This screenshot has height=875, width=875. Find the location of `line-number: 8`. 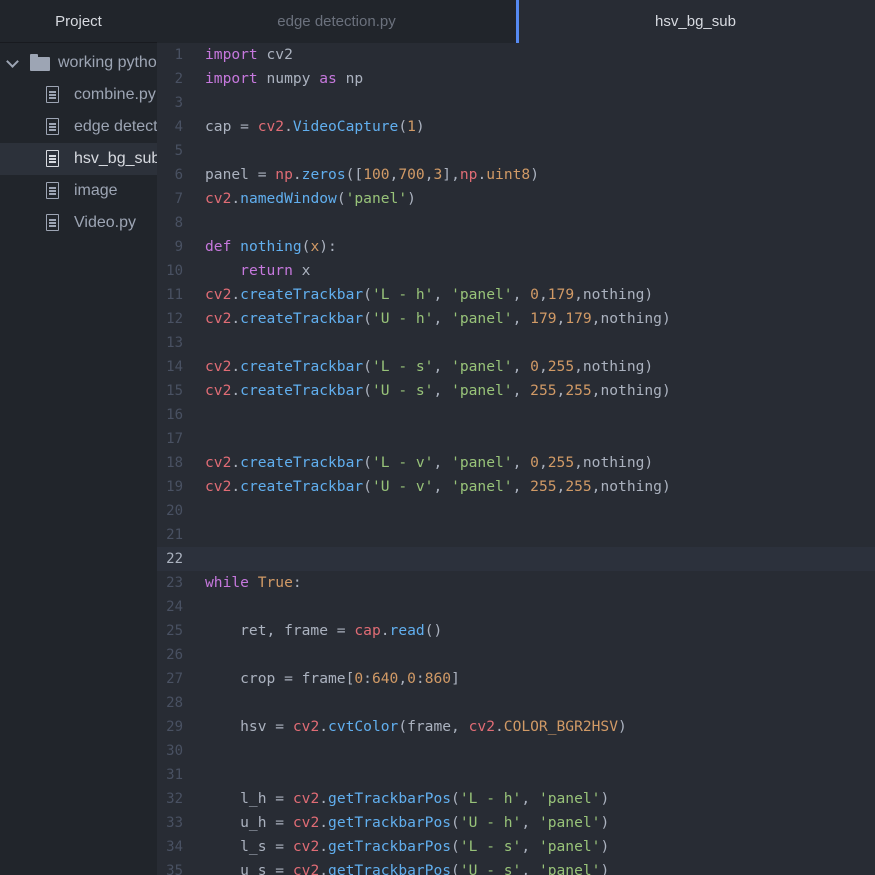

line-number: 8 is located at coordinates (178, 223).